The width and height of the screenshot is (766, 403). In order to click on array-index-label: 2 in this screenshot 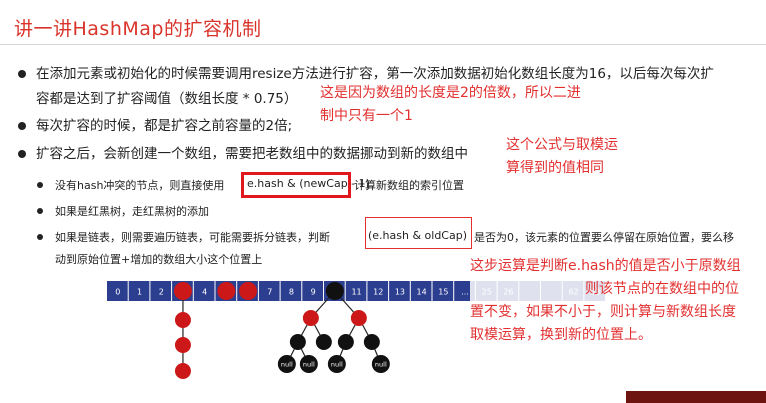, I will do `click(161, 292)`.